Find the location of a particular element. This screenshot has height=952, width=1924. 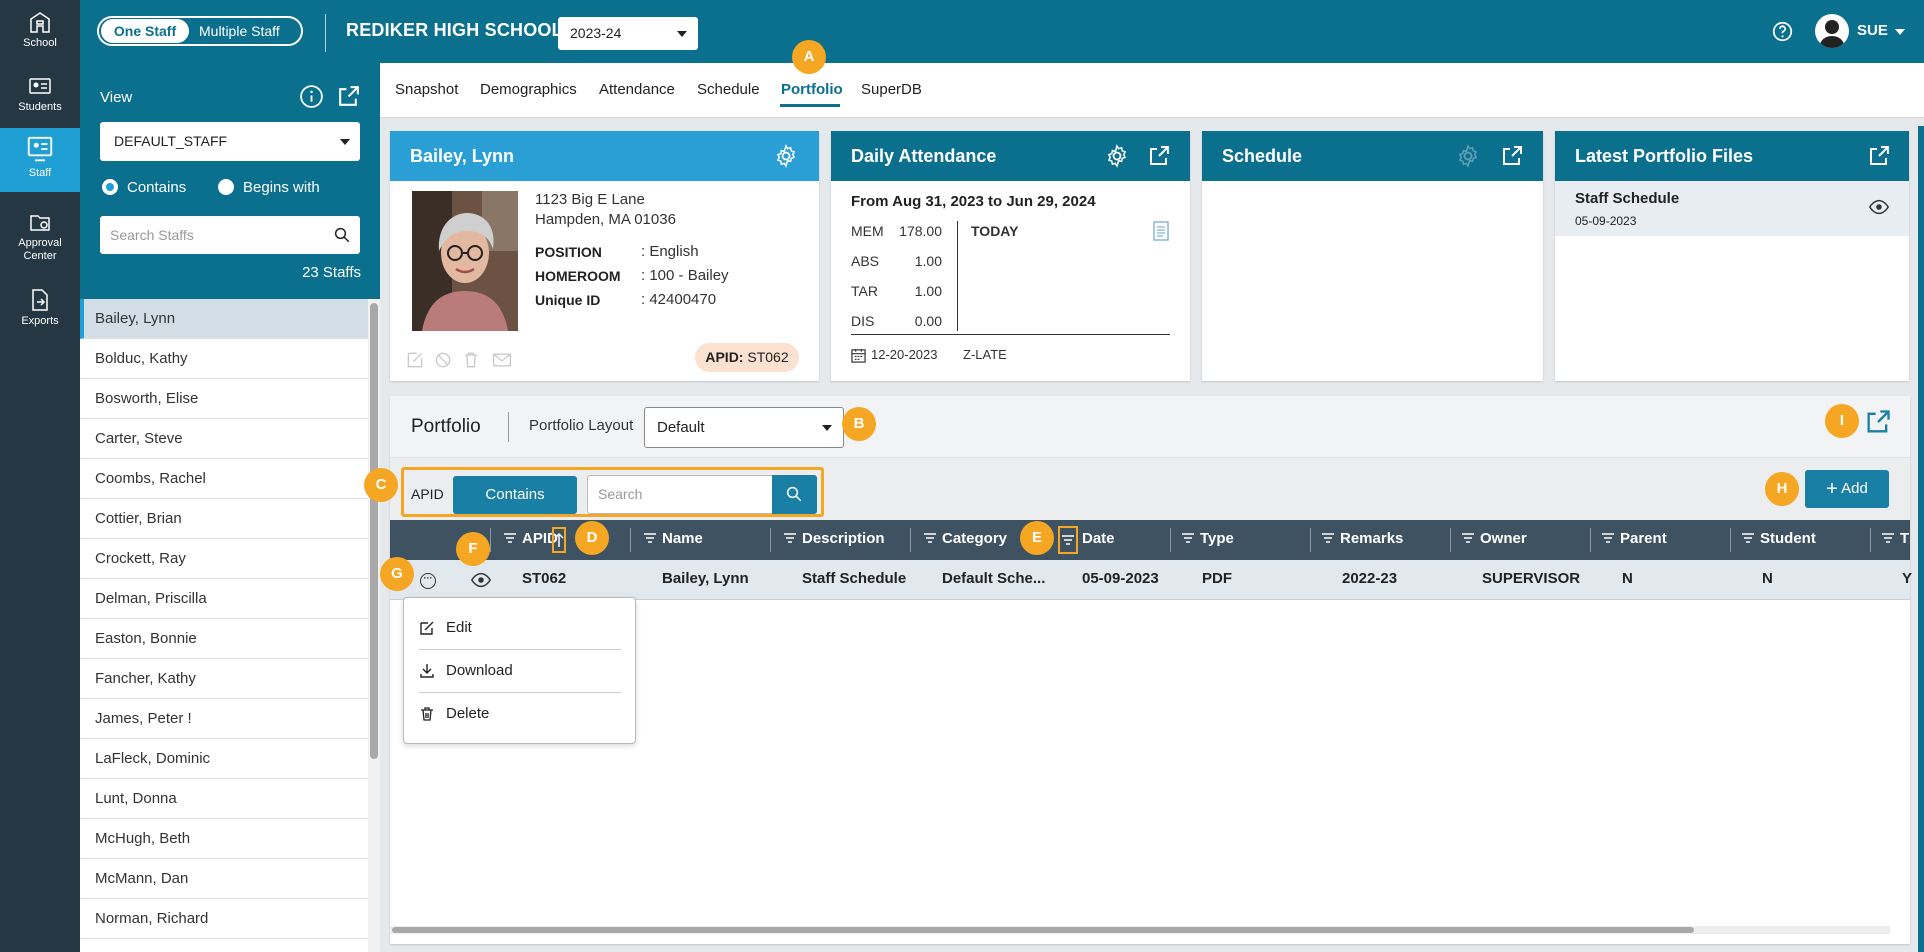

list-item: Crockett, Ray is located at coordinates (224, 559).